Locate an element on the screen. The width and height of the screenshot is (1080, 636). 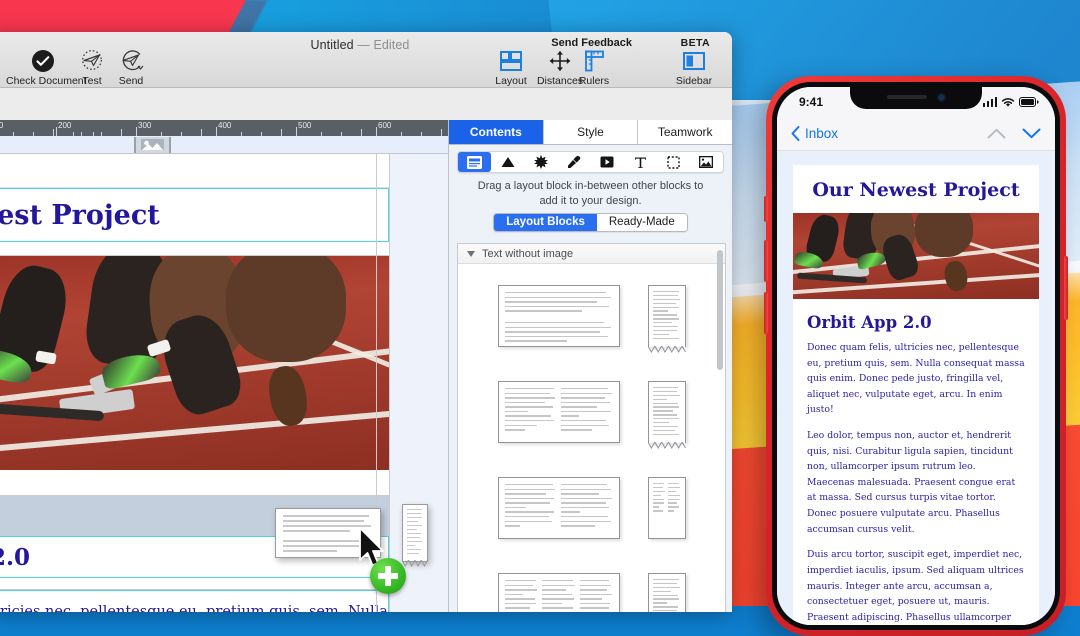
layout-blocks-list: Text without image is located at coordinates (591, 427).